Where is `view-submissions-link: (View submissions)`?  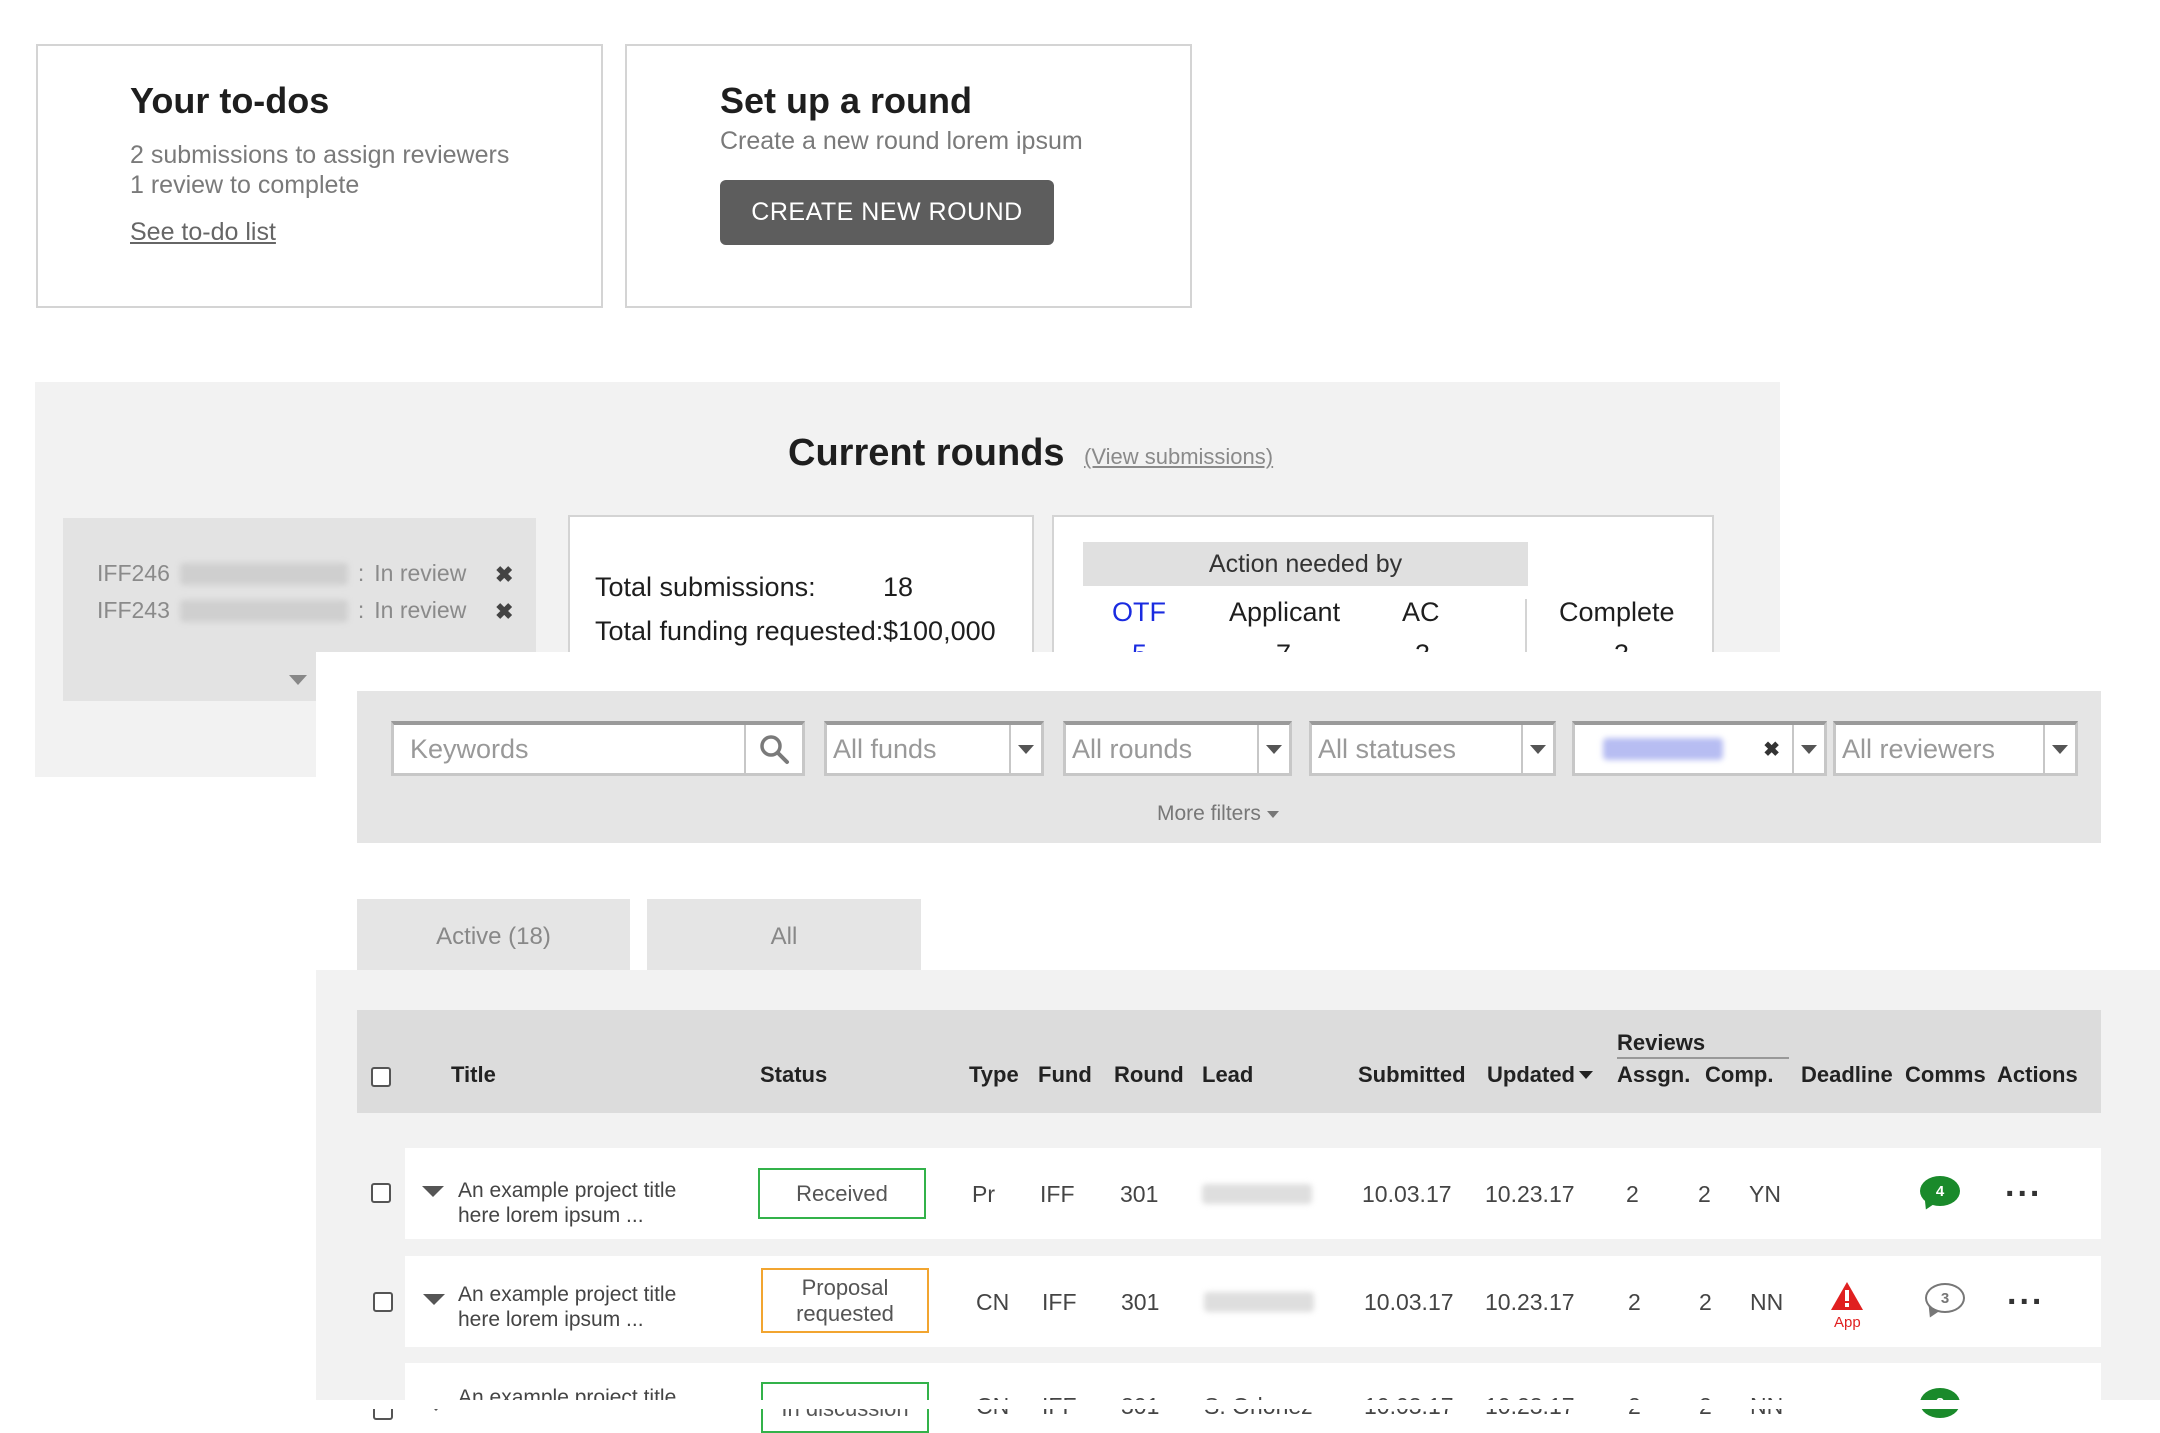
view-submissions-link: (View submissions) is located at coordinates (1178, 457).